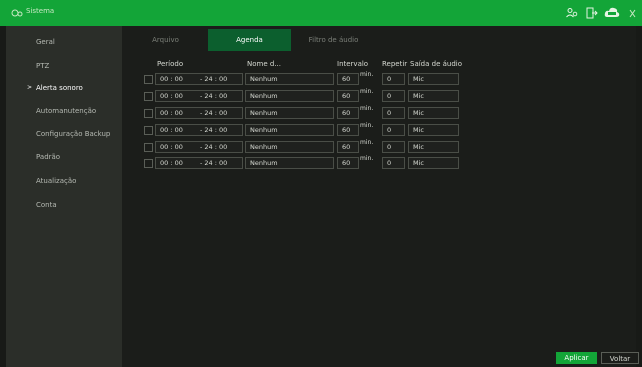 Image resolution: width=642 pixels, height=367 pixels. I want to click on users-icon, so click(572, 13).